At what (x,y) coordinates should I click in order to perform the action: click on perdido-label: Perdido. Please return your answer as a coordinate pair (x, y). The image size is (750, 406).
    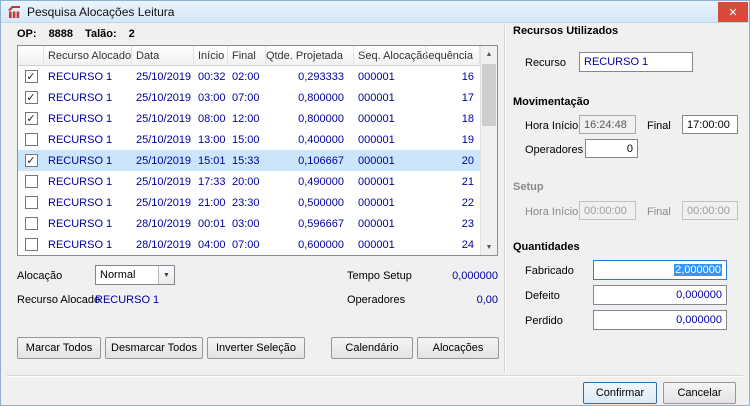
    Looking at the image, I should click on (544, 321).